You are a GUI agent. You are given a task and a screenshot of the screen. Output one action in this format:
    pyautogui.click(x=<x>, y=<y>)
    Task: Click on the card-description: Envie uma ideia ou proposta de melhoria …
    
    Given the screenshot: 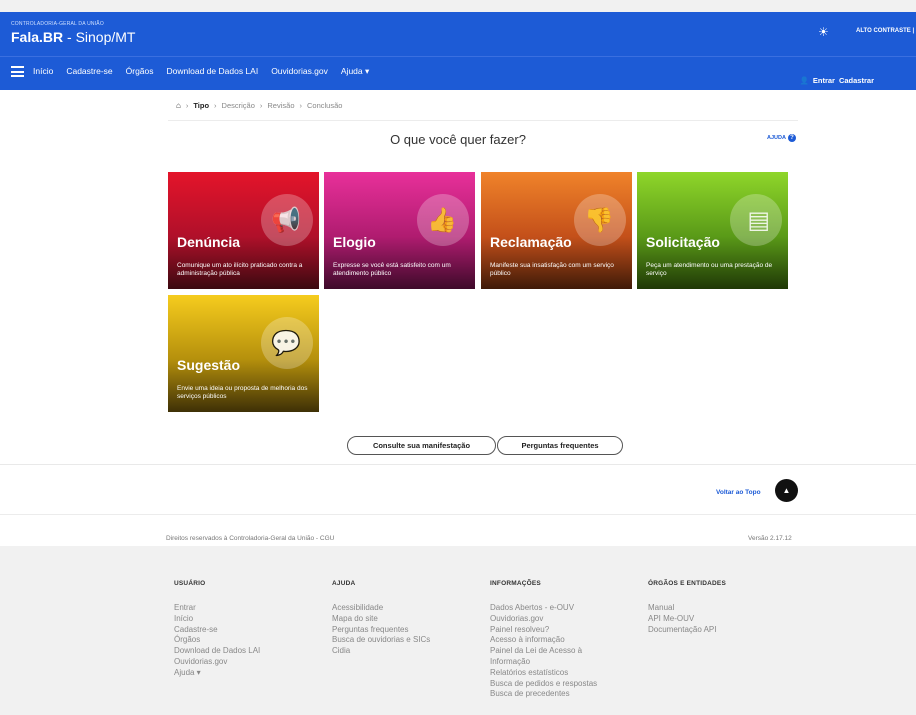 What is the action you would take?
    pyautogui.click(x=242, y=393)
    